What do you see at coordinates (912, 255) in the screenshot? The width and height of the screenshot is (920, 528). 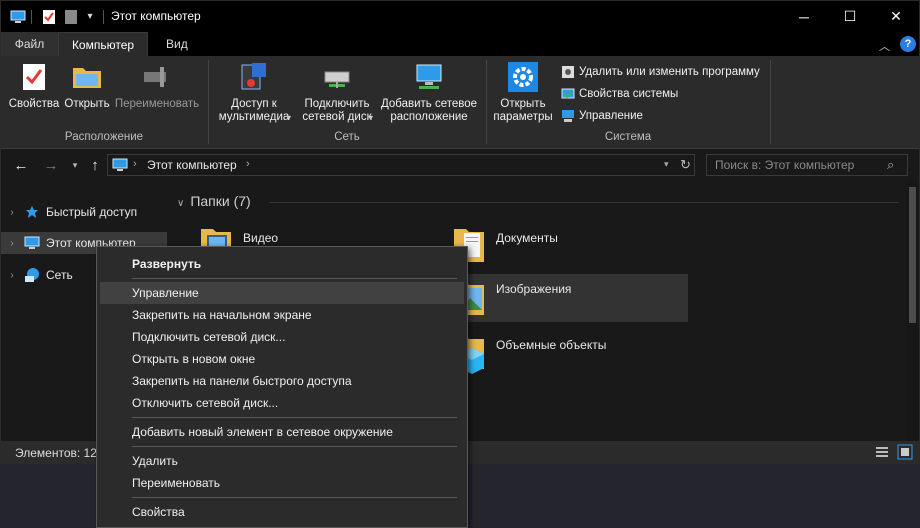 I see `scrollbar-thumb` at bounding box center [912, 255].